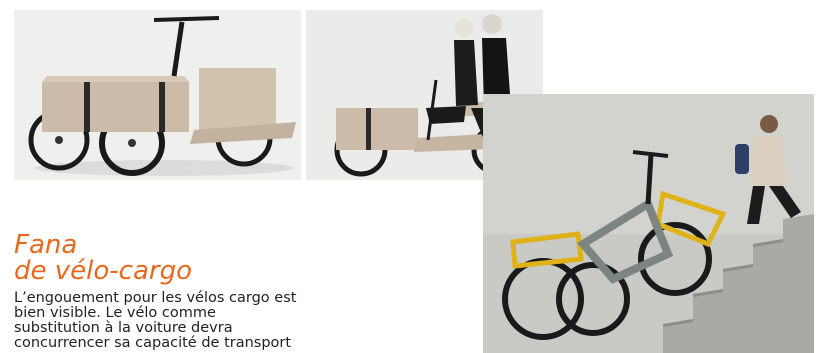  Describe the element at coordinates (153, 343) in the screenshot. I see `body-line: concurrencer sa capacité de transport` at that location.